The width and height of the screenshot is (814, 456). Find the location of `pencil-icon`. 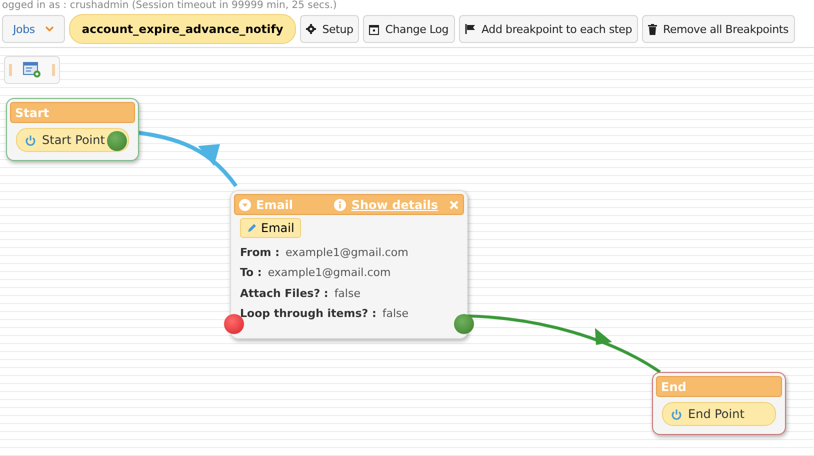

pencil-icon is located at coordinates (251, 228).